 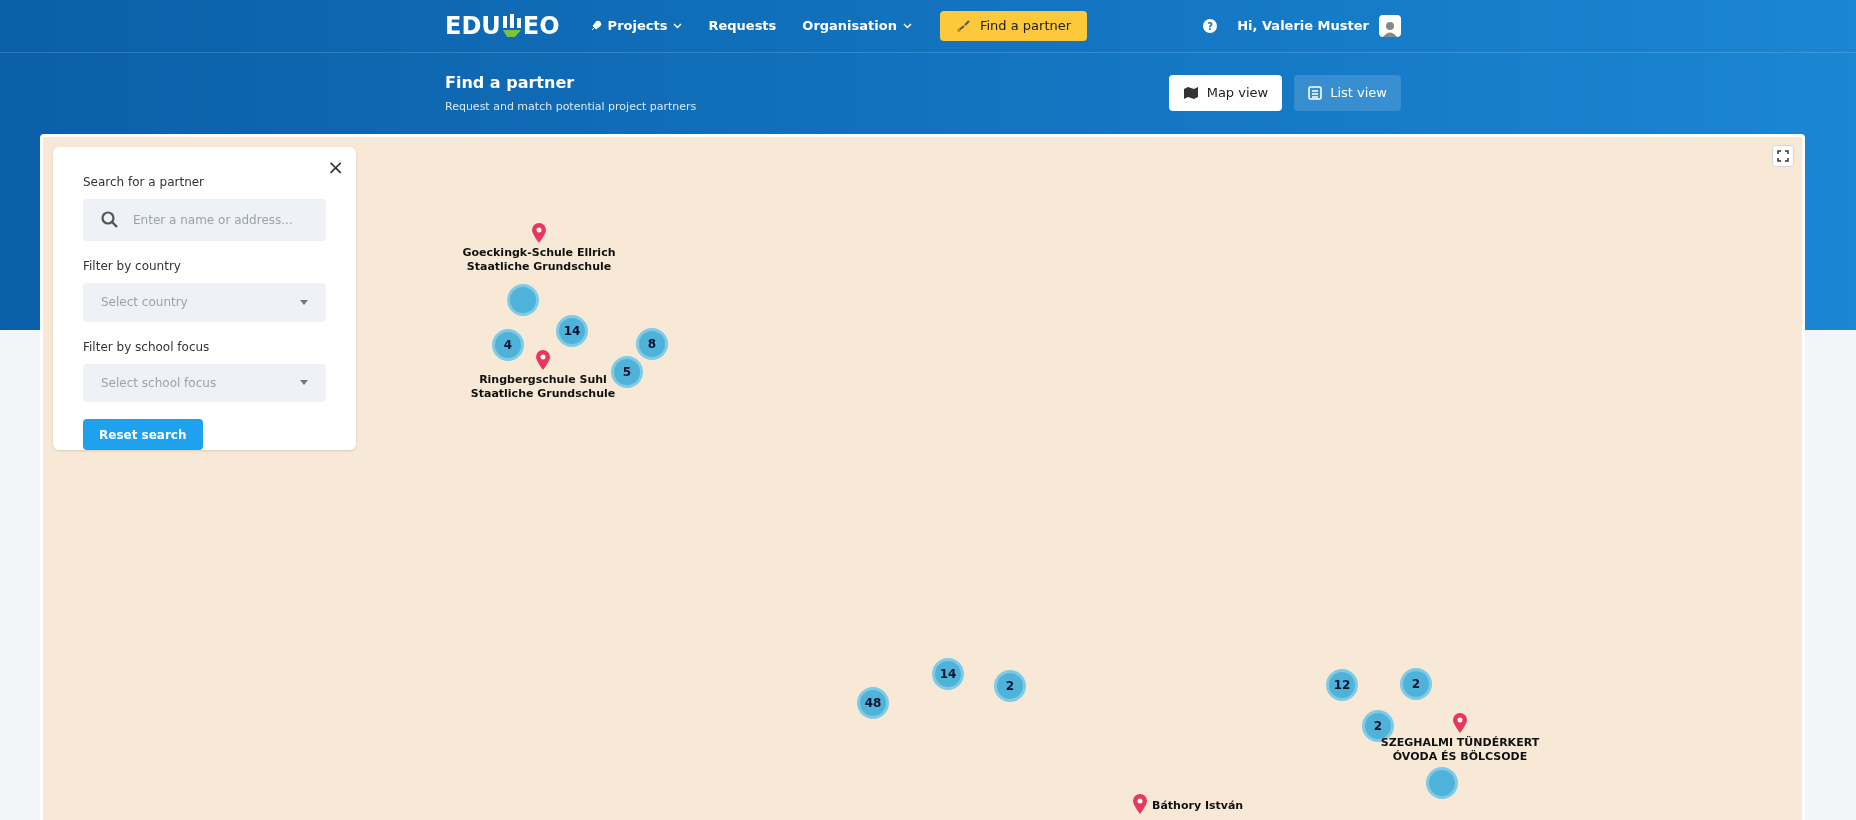 What do you see at coordinates (539, 260) in the screenshot?
I see `school-label: Goeckingk-Schule Ellrich Staatliche Grundschule` at bounding box center [539, 260].